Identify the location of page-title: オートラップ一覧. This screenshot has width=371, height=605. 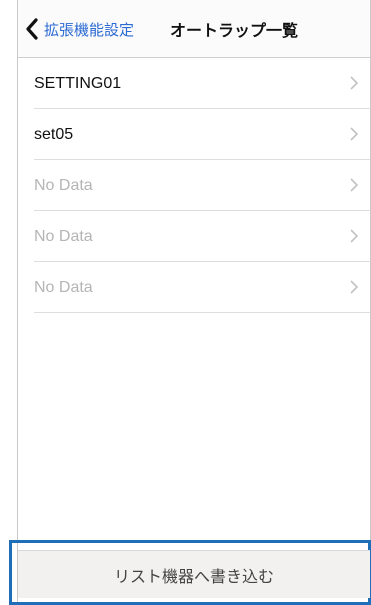
(234, 30).